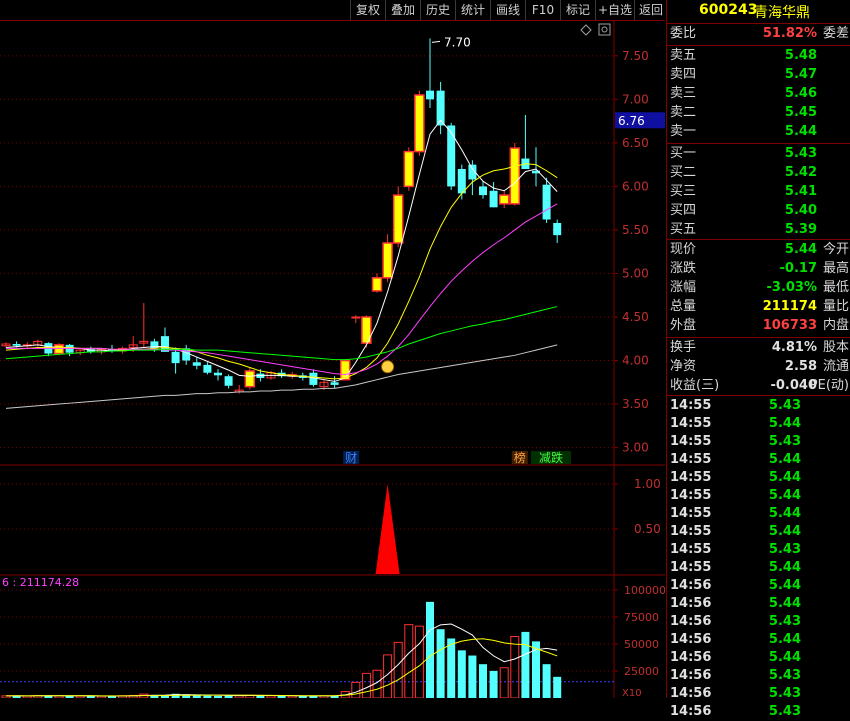  Describe the element at coordinates (635, 230) in the screenshot. I see `price-tick-label: 5.50` at that location.